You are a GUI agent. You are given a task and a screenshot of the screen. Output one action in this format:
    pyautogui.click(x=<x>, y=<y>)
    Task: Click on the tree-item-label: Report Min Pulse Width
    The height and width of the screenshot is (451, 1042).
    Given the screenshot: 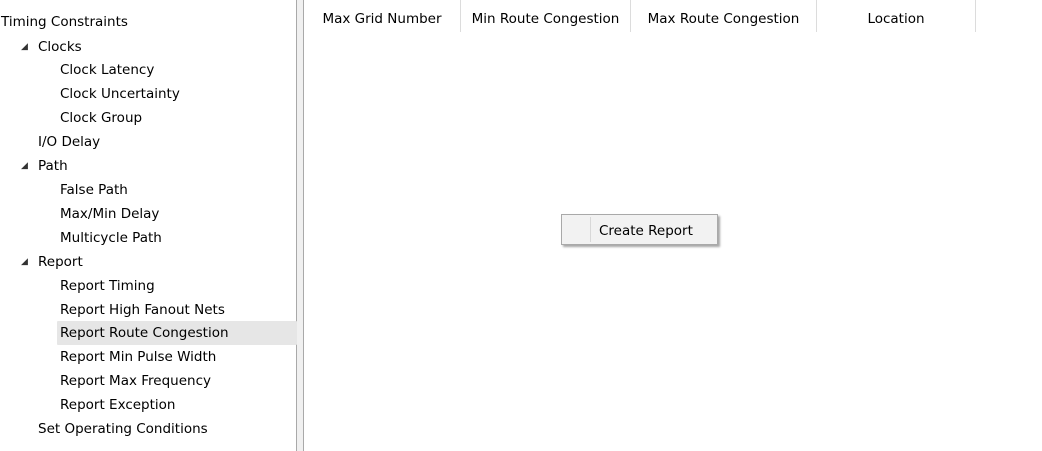 What is the action you would take?
    pyautogui.click(x=138, y=357)
    